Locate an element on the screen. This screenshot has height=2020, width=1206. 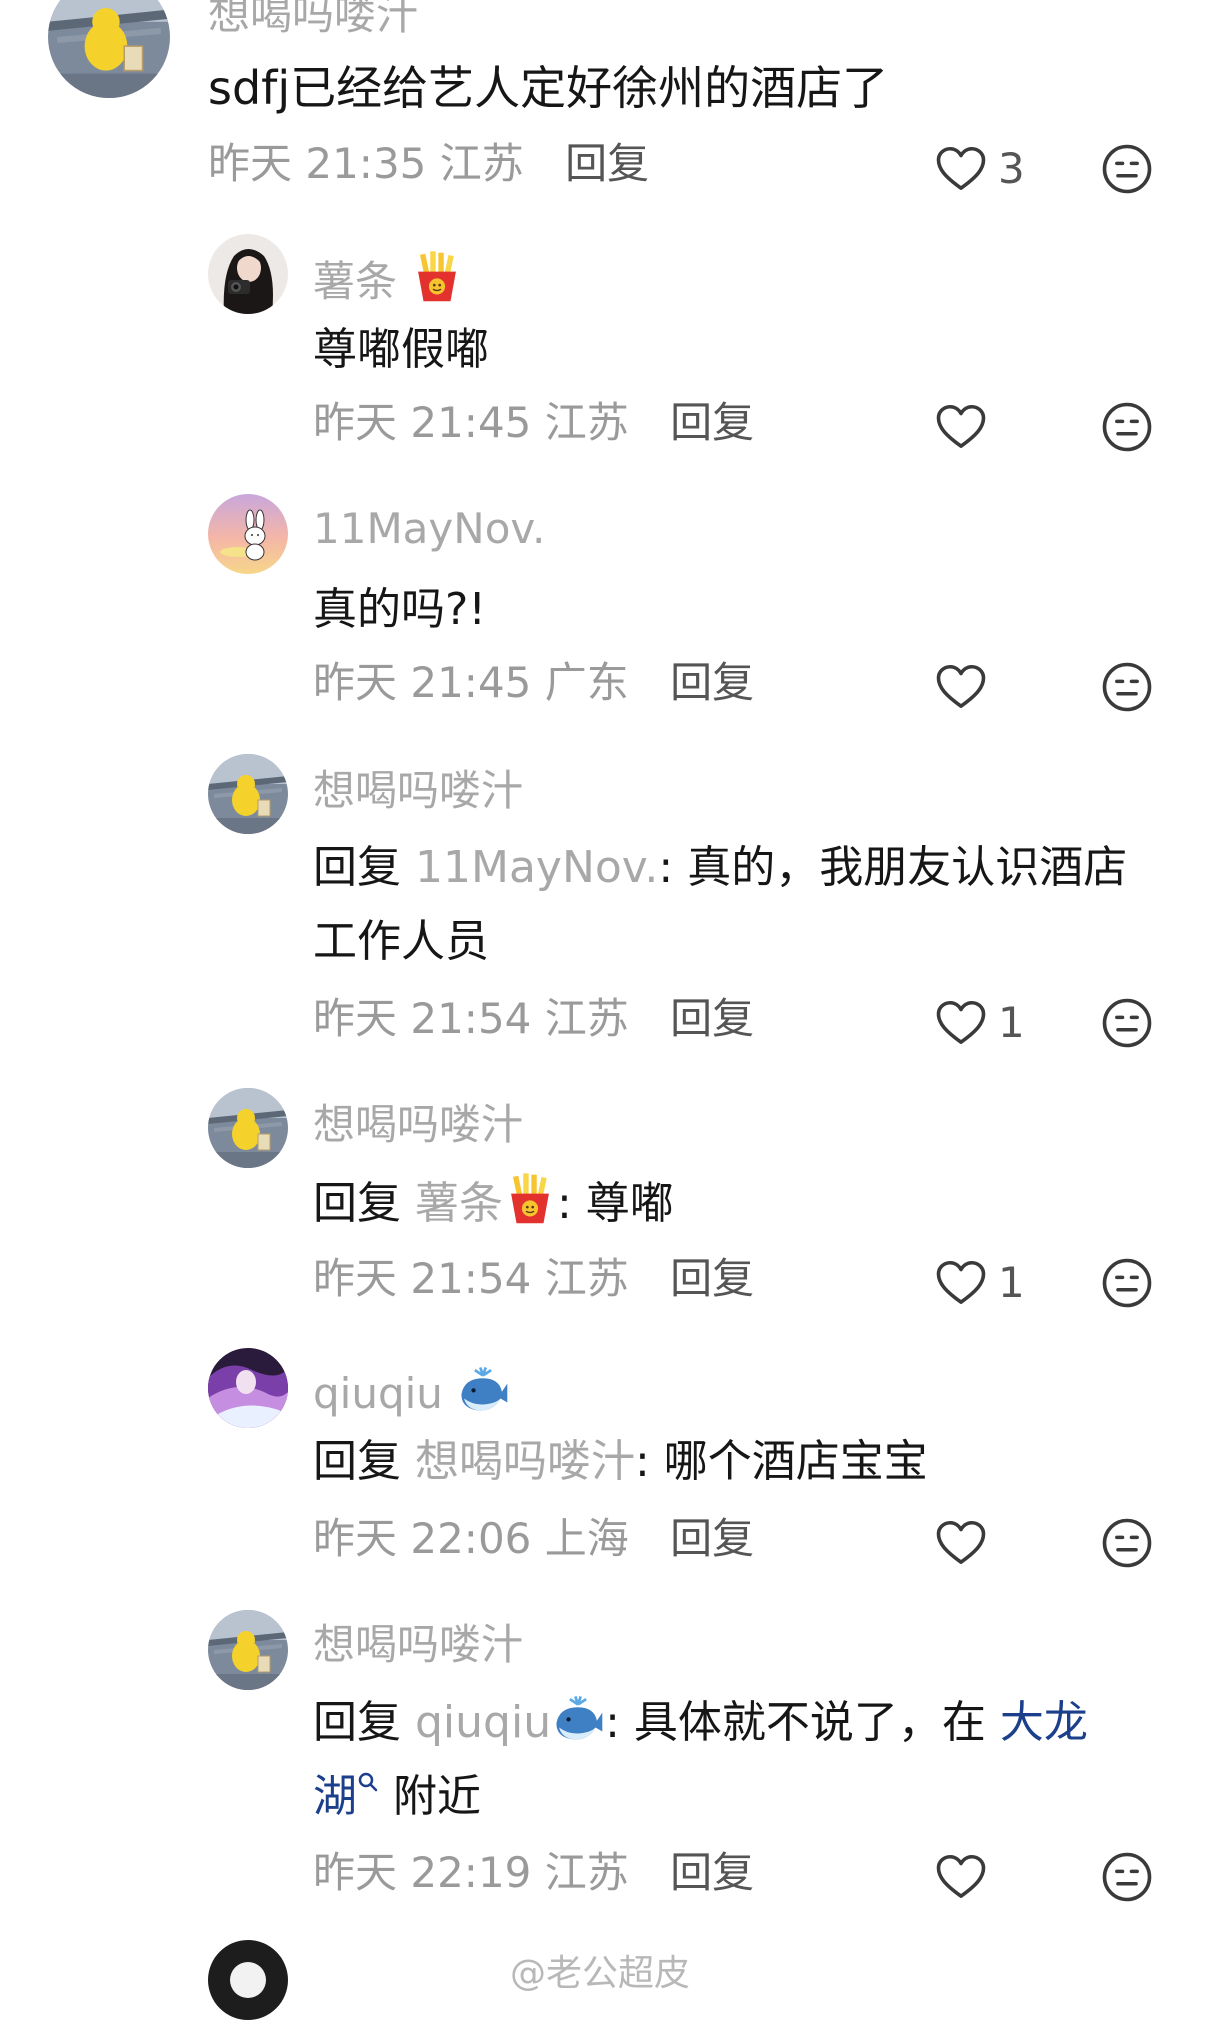
like-count: 1 is located at coordinates (1011, 1022).